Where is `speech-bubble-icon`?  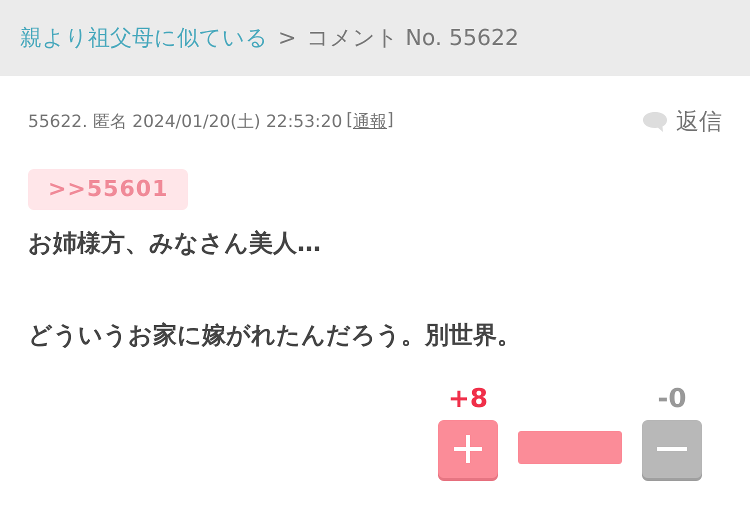
speech-bubble-icon is located at coordinates (655, 121).